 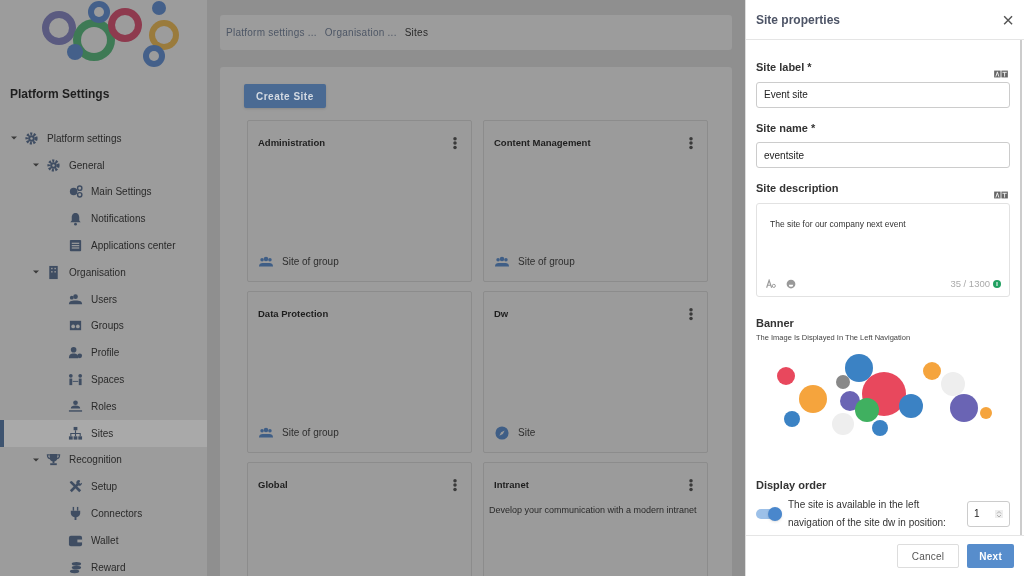 I want to click on coins-icon, so click(x=75, y=567).